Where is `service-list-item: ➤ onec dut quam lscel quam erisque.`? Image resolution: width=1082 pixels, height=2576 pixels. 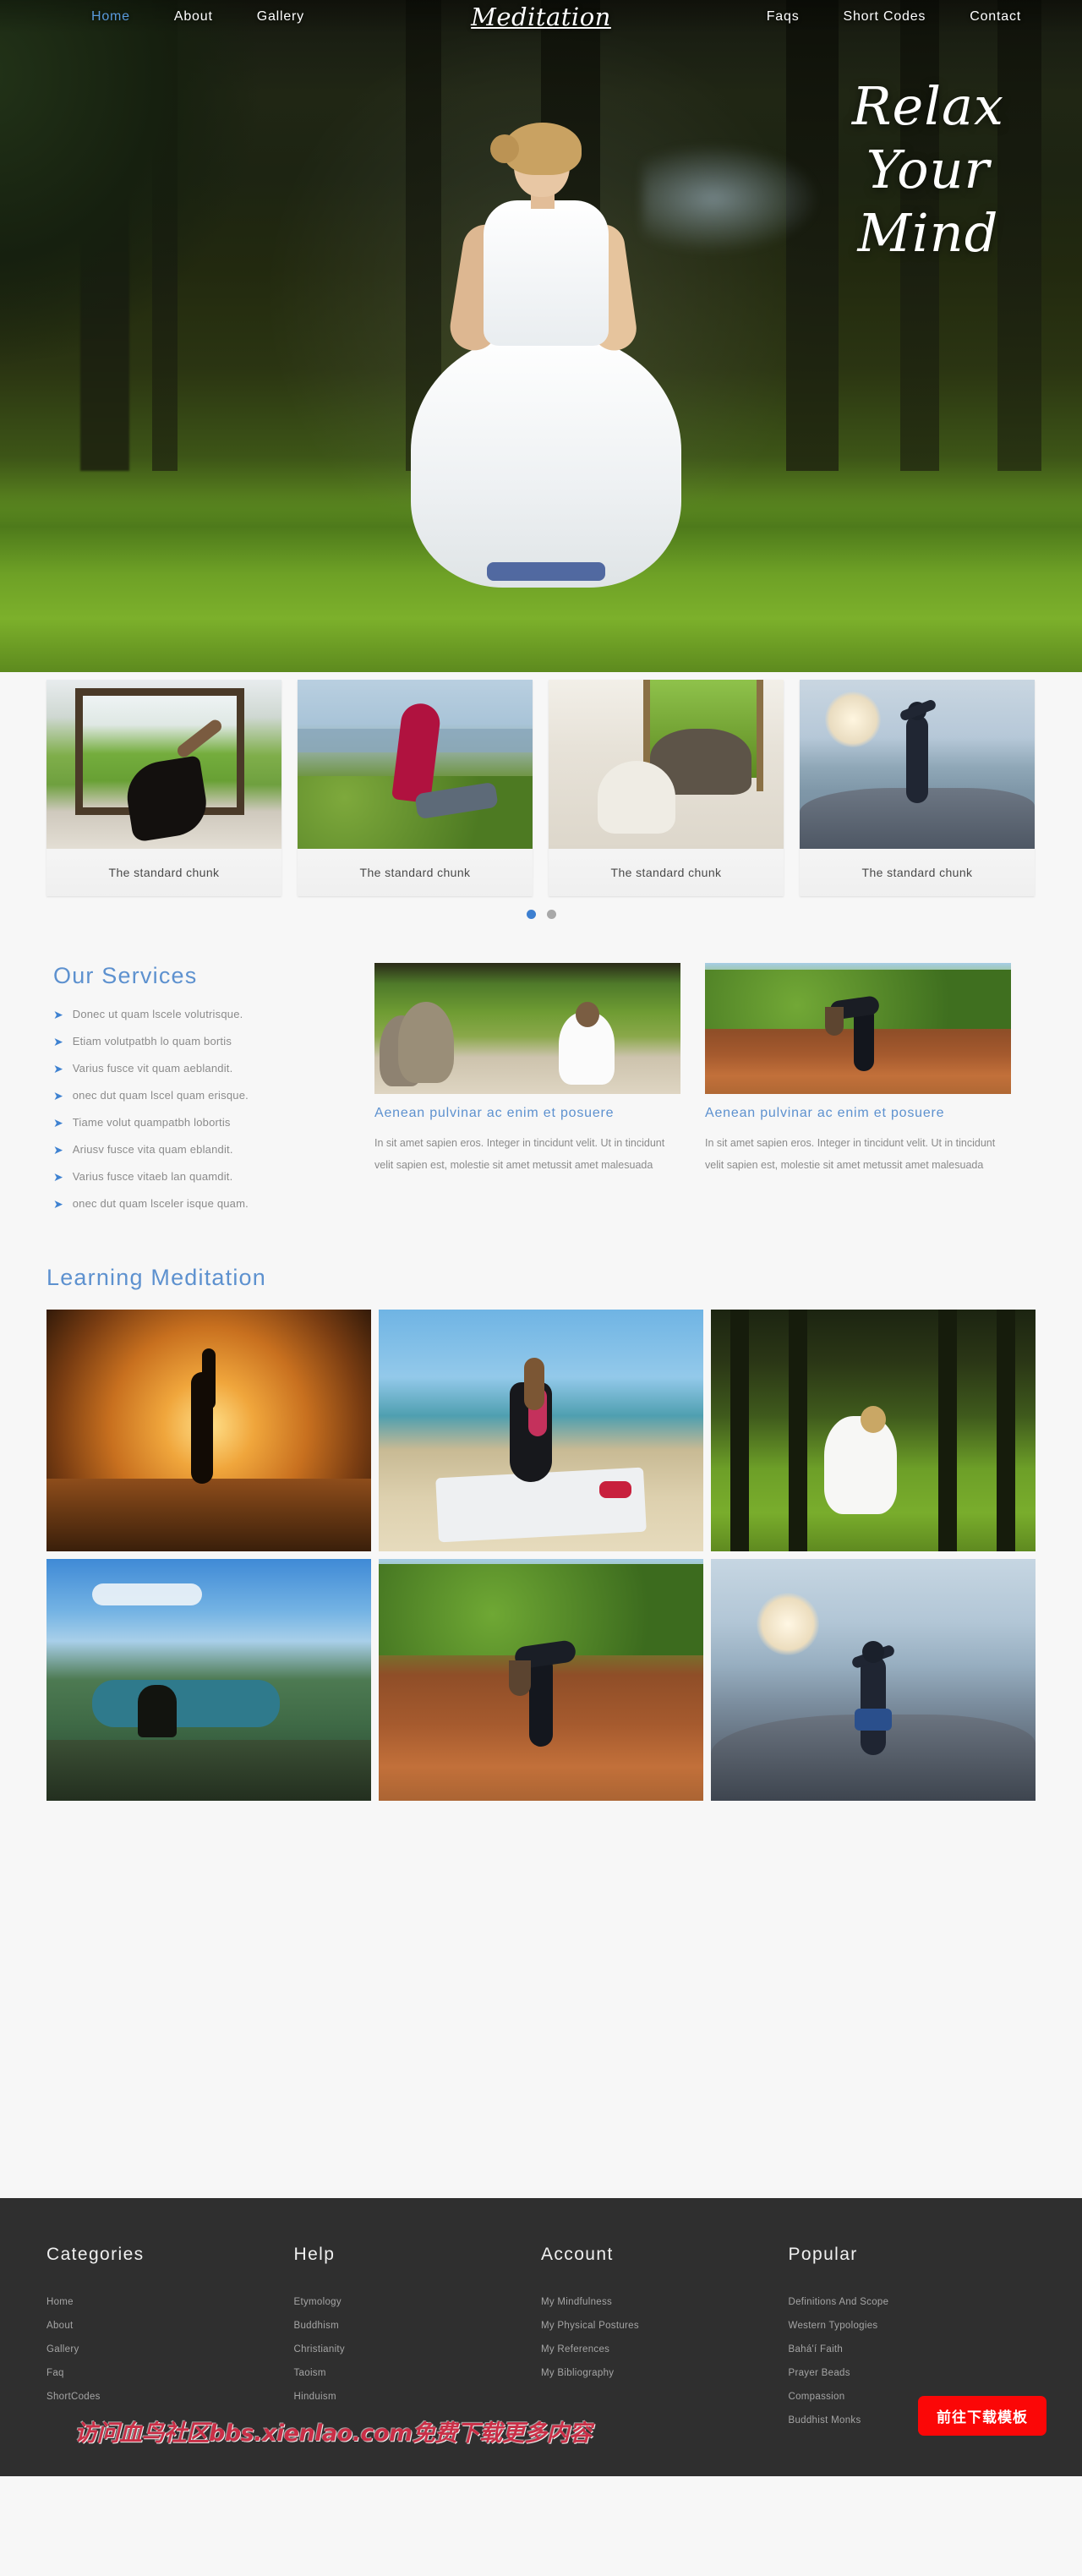
service-list-item: ➤ onec dut quam lscel quam erisque. is located at coordinates (202, 1095).